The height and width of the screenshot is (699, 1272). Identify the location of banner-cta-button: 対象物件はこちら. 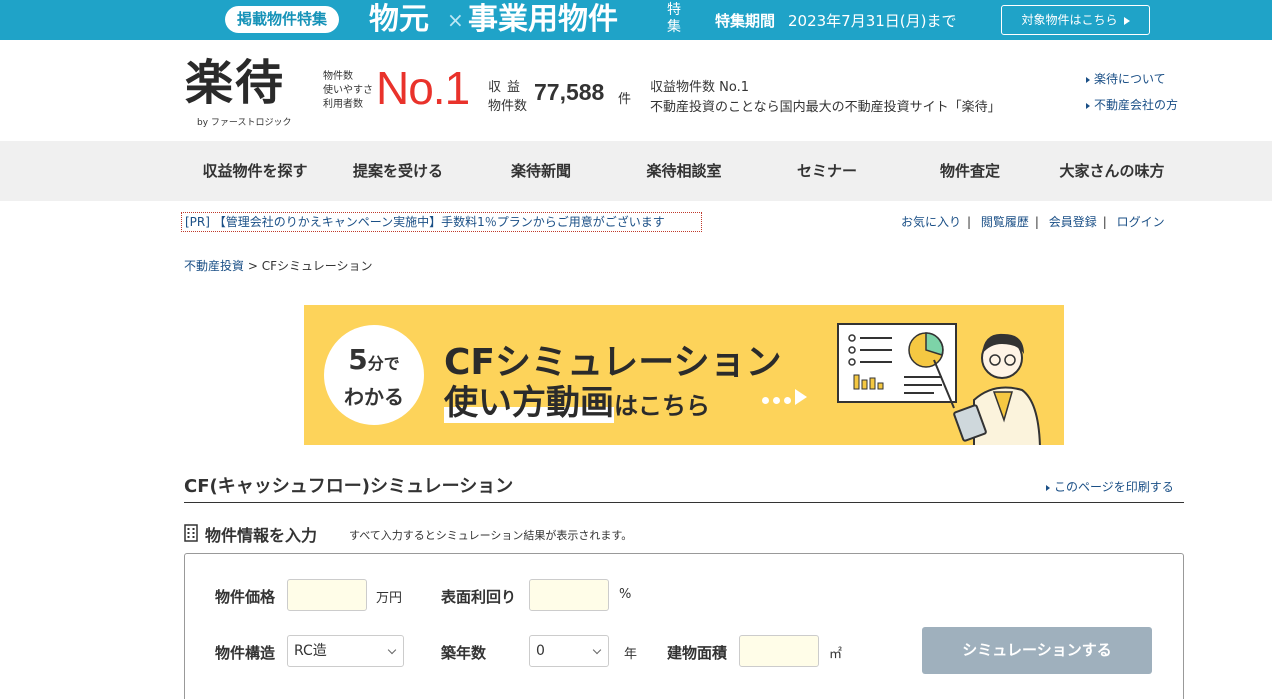
(1075, 20).